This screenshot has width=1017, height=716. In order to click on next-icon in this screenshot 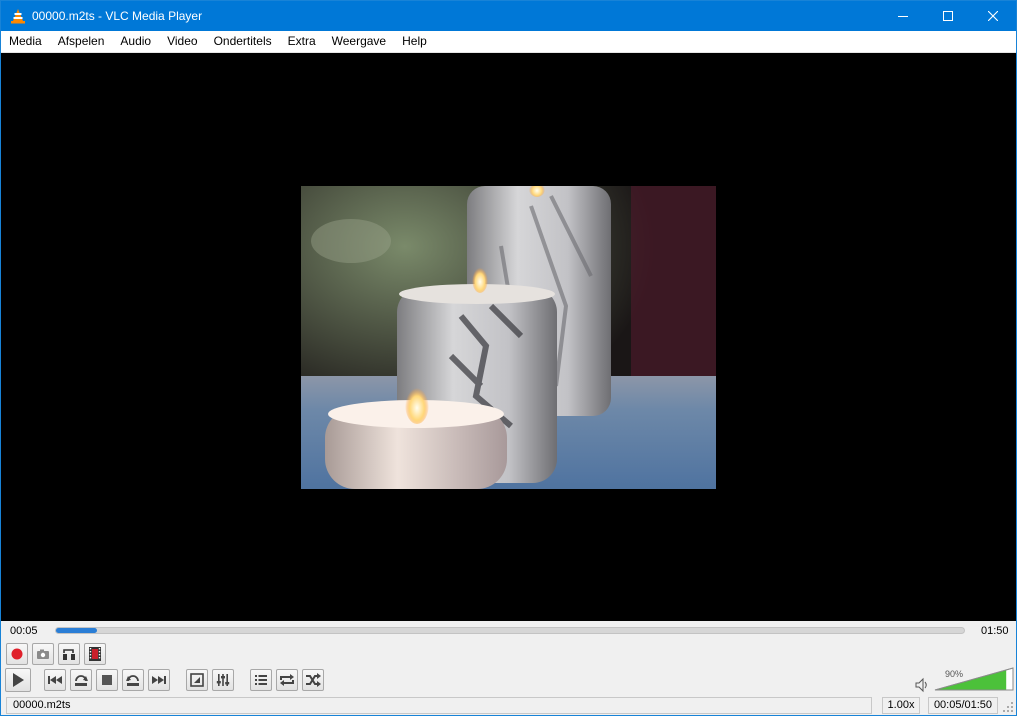, I will do `click(159, 680)`.